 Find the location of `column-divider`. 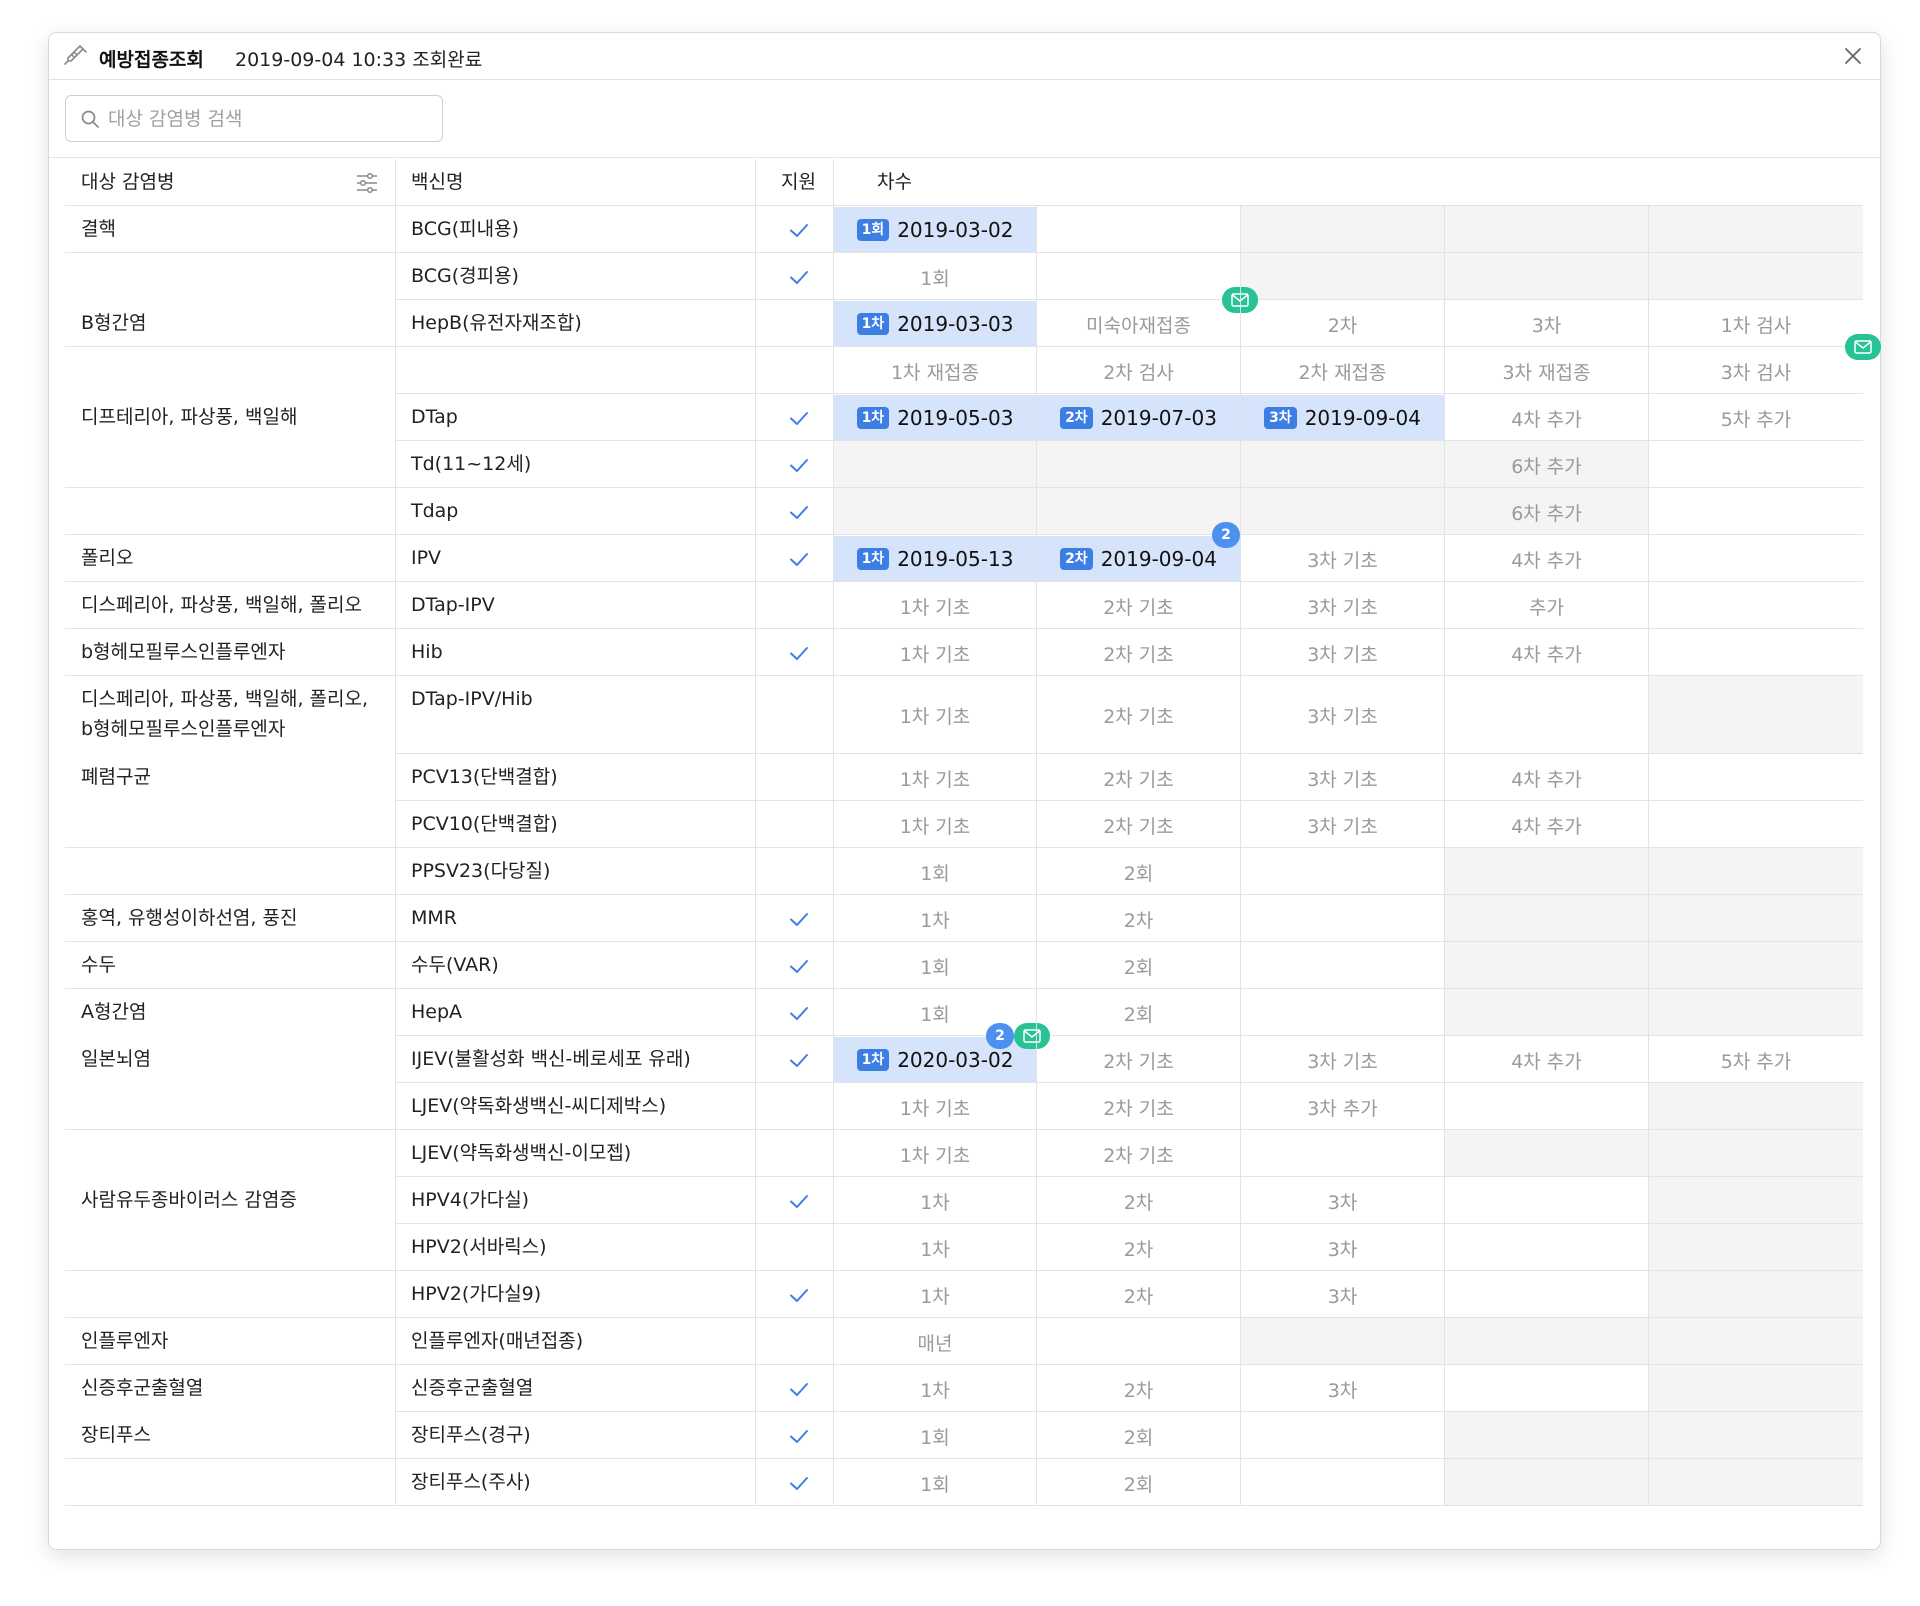

column-divider is located at coordinates (833, 832).